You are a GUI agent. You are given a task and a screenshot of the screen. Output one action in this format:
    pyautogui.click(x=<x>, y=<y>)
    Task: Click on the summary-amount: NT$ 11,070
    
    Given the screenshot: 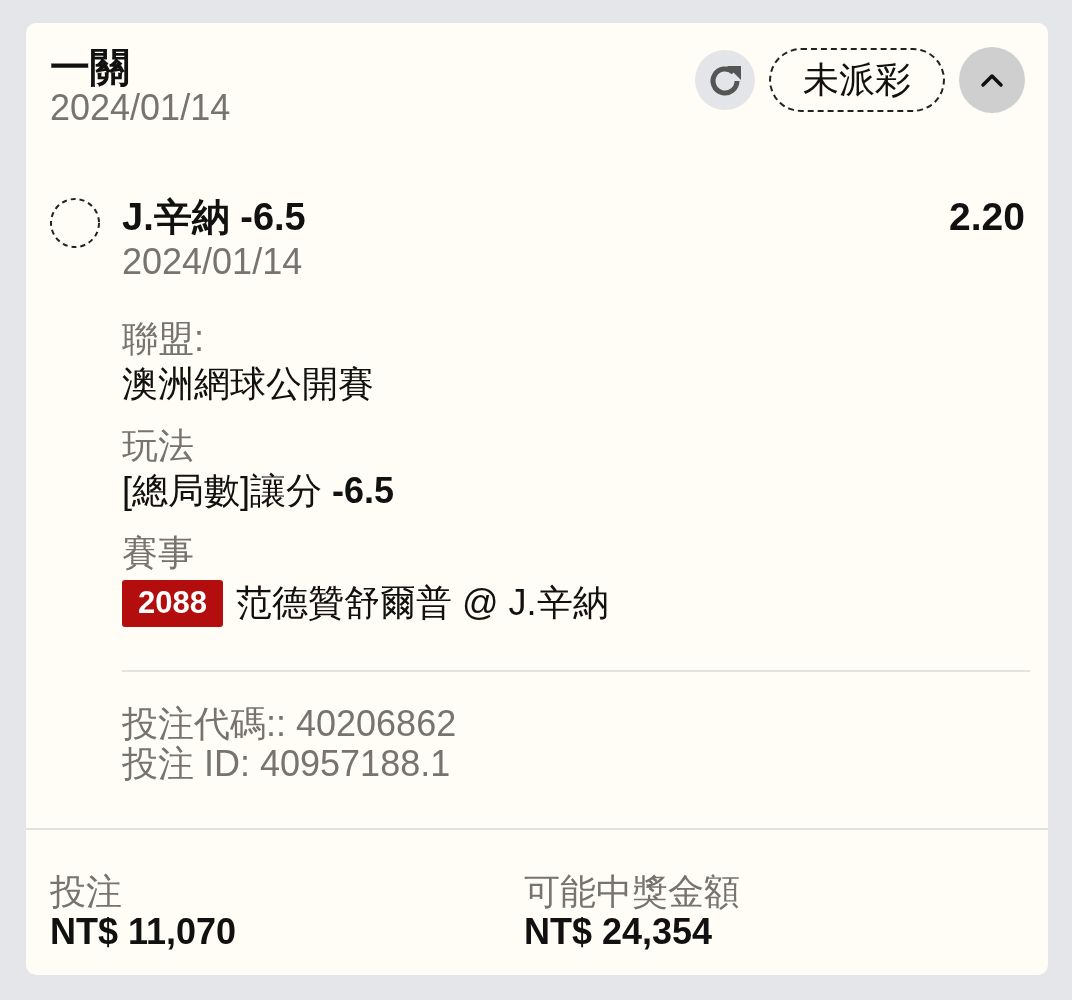 What is the action you would take?
    pyautogui.click(x=144, y=932)
    